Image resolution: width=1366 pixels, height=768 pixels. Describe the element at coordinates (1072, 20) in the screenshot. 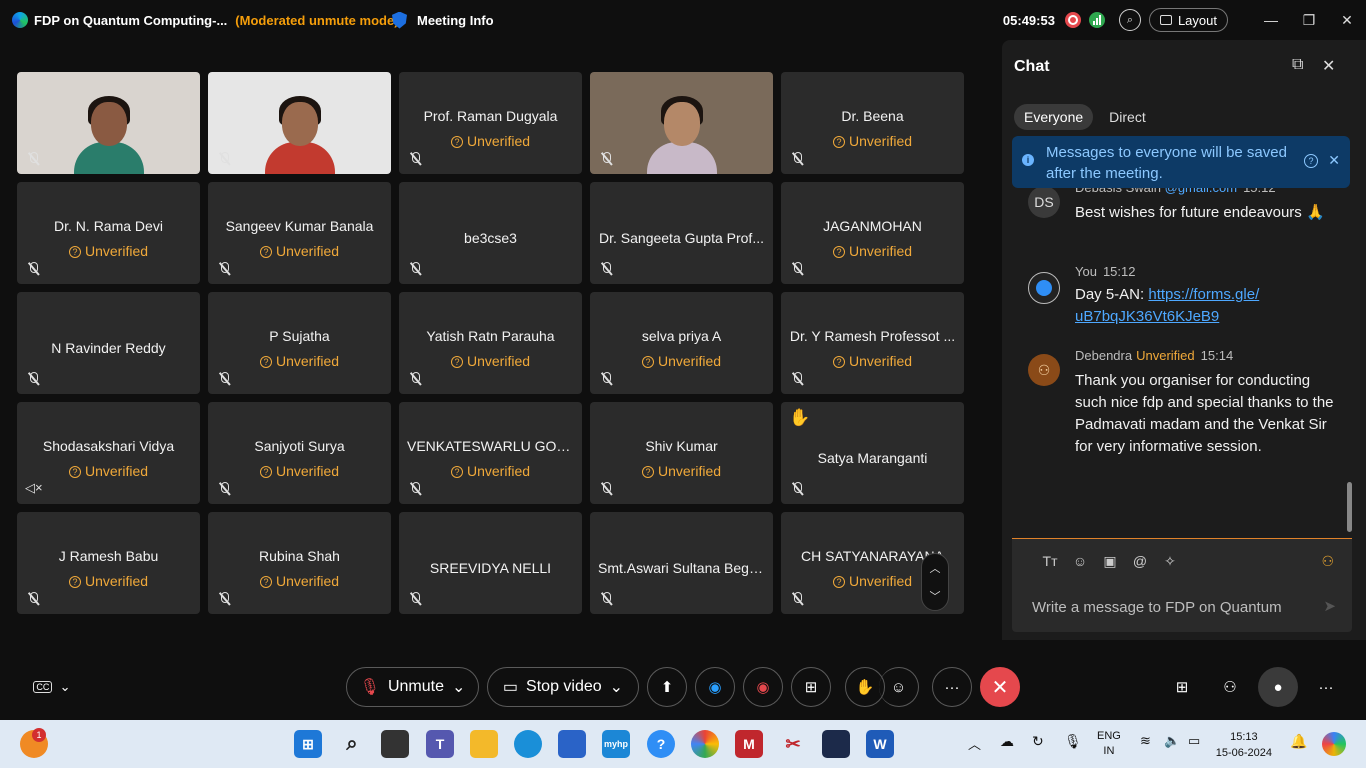

I see `recording-icon` at that location.